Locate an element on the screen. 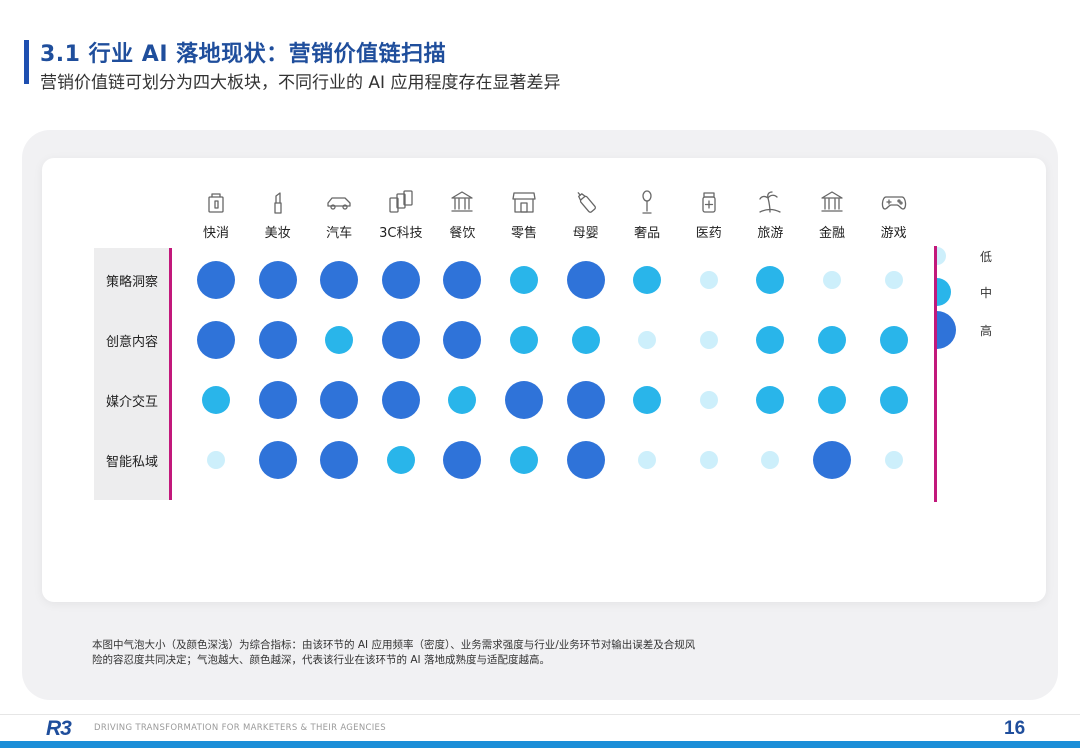  bubble-创意内容-金融 is located at coordinates (832, 340).